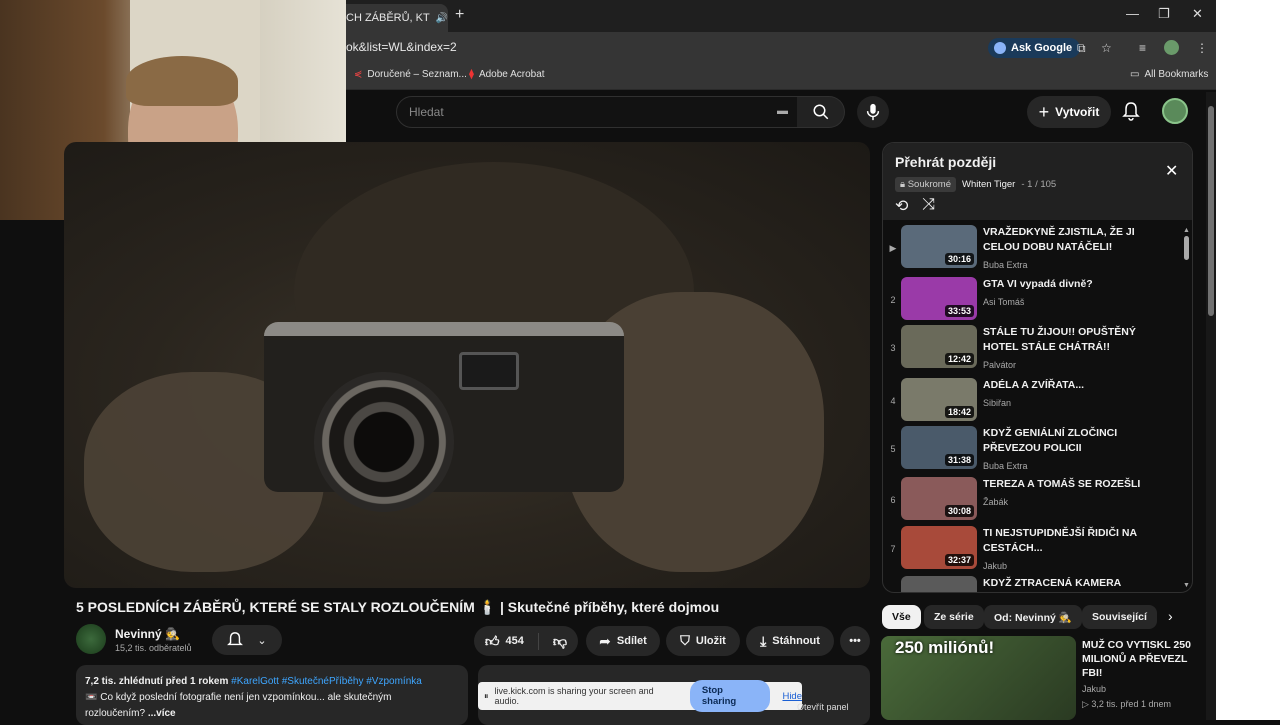  Describe the element at coordinates (1034, 48) in the screenshot. I see `ask-google-button: Ask Google` at that location.